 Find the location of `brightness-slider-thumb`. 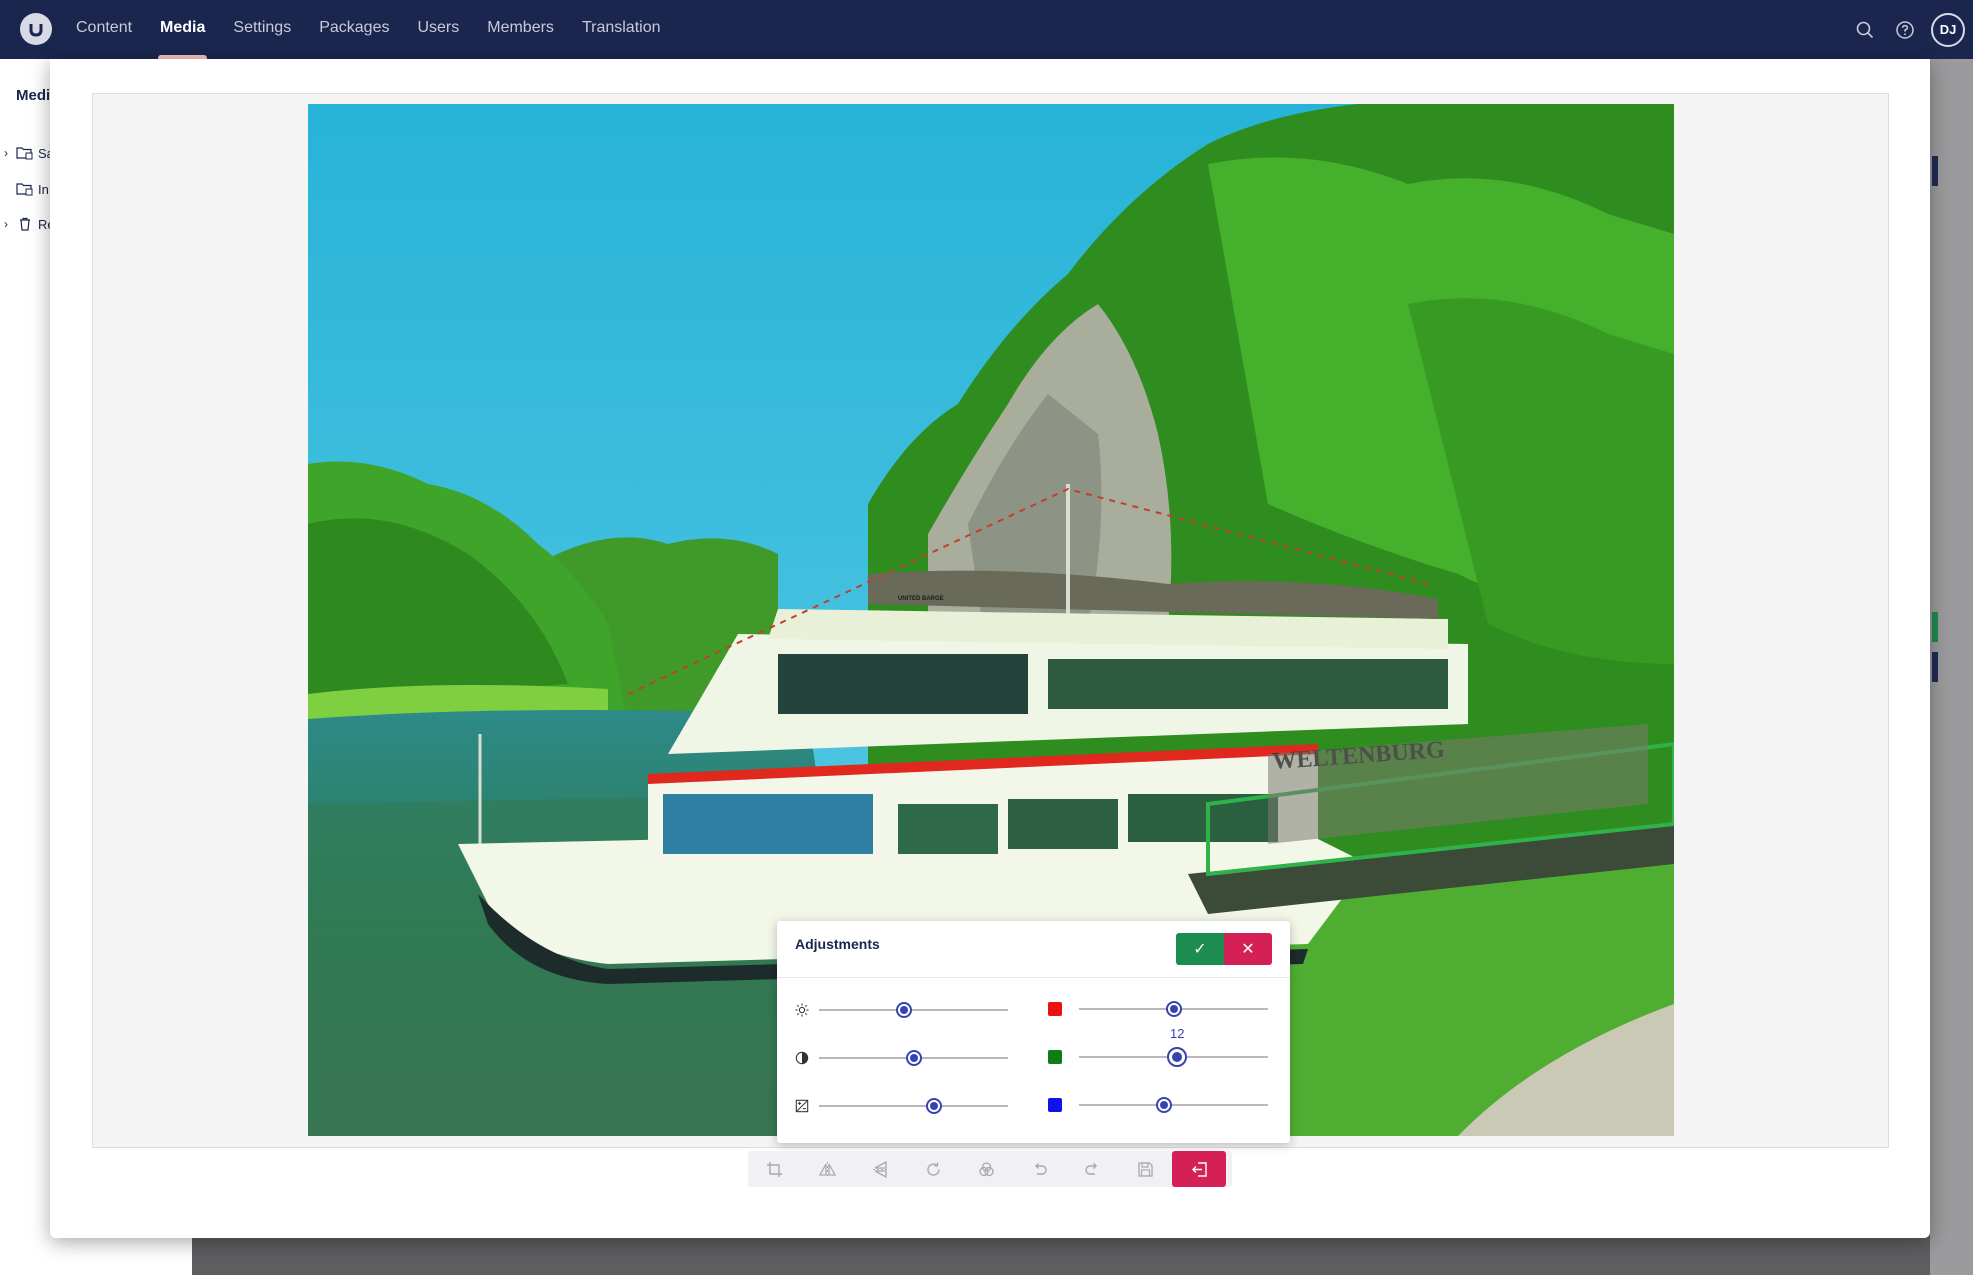

brightness-slider-thumb is located at coordinates (904, 1010).